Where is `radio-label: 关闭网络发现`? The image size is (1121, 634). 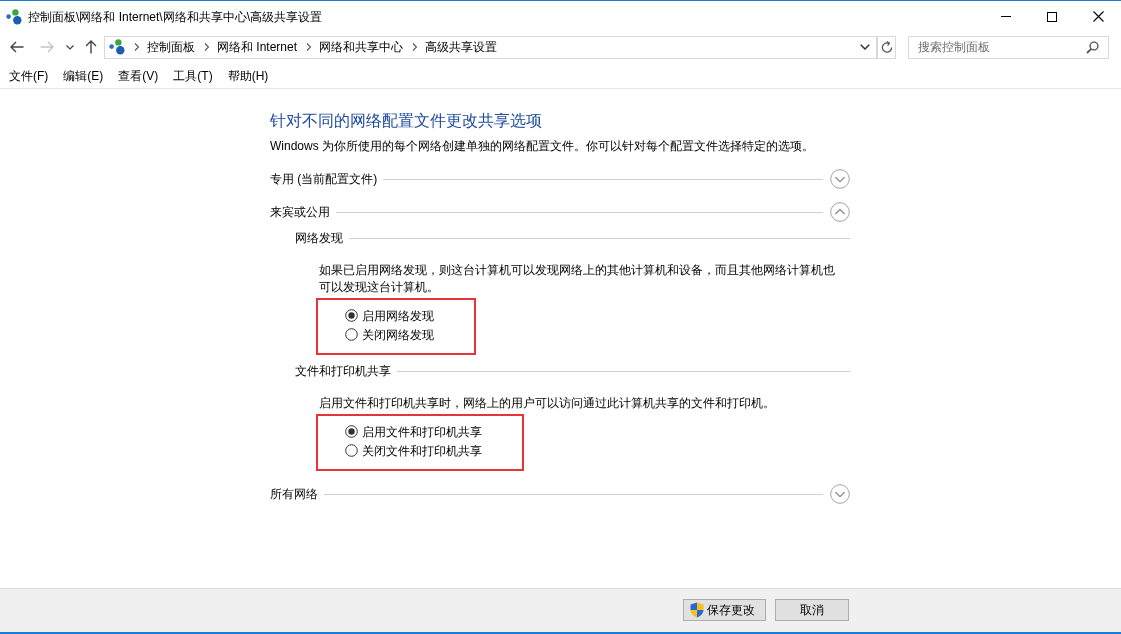 radio-label: 关闭网络发现 is located at coordinates (398, 334).